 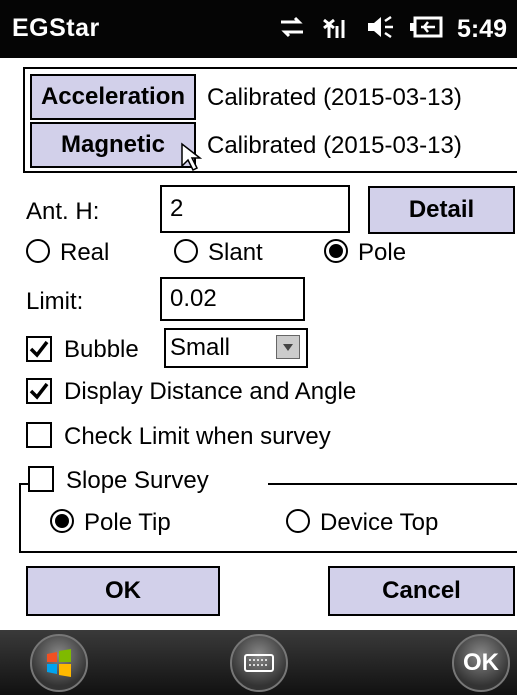 What do you see at coordinates (336, 251) in the screenshot?
I see `pole-radio` at bounding box center [336, 251].